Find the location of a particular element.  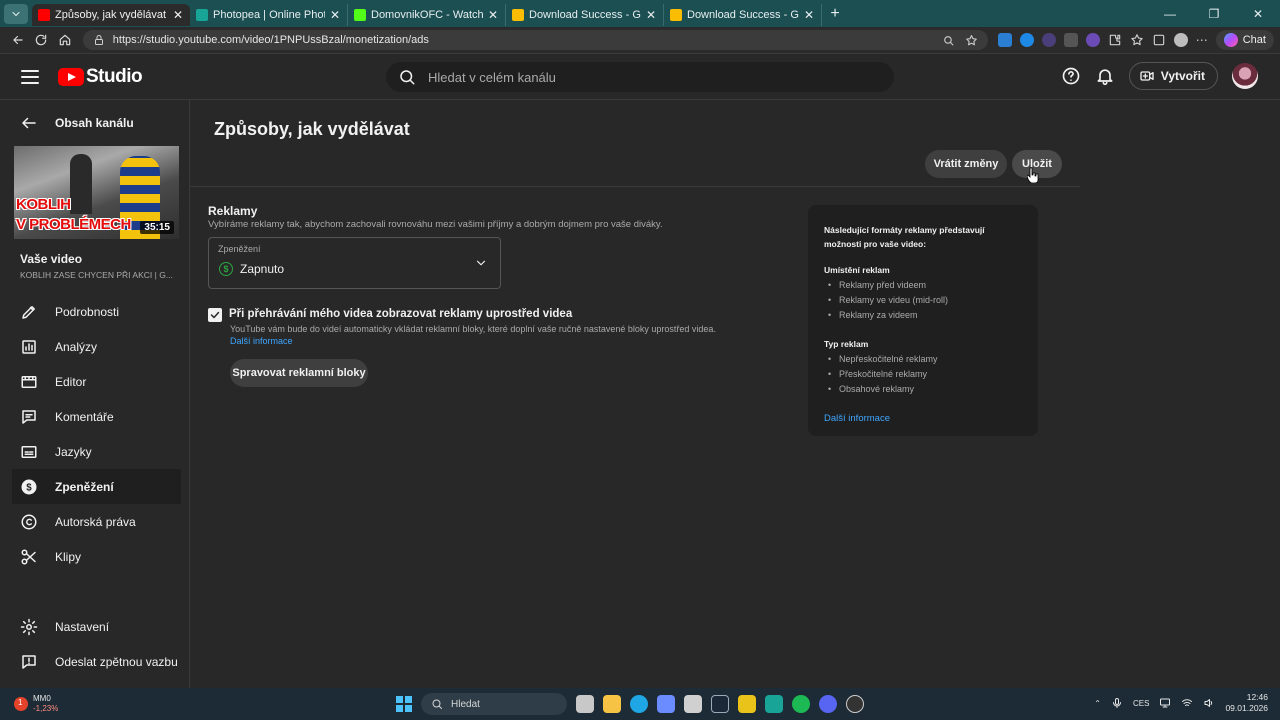

reload-button is located at coordinates (42, 40).